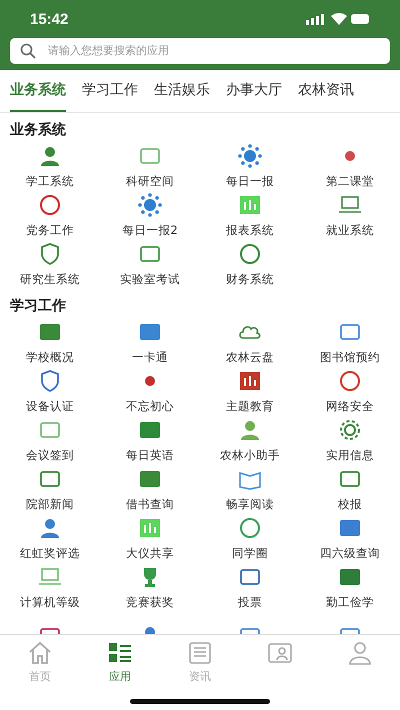 This screenshot has width=400, height=710. Describe the element at coordinates (339, 19) in the screenshot. I see `wifi-icon` at that location.